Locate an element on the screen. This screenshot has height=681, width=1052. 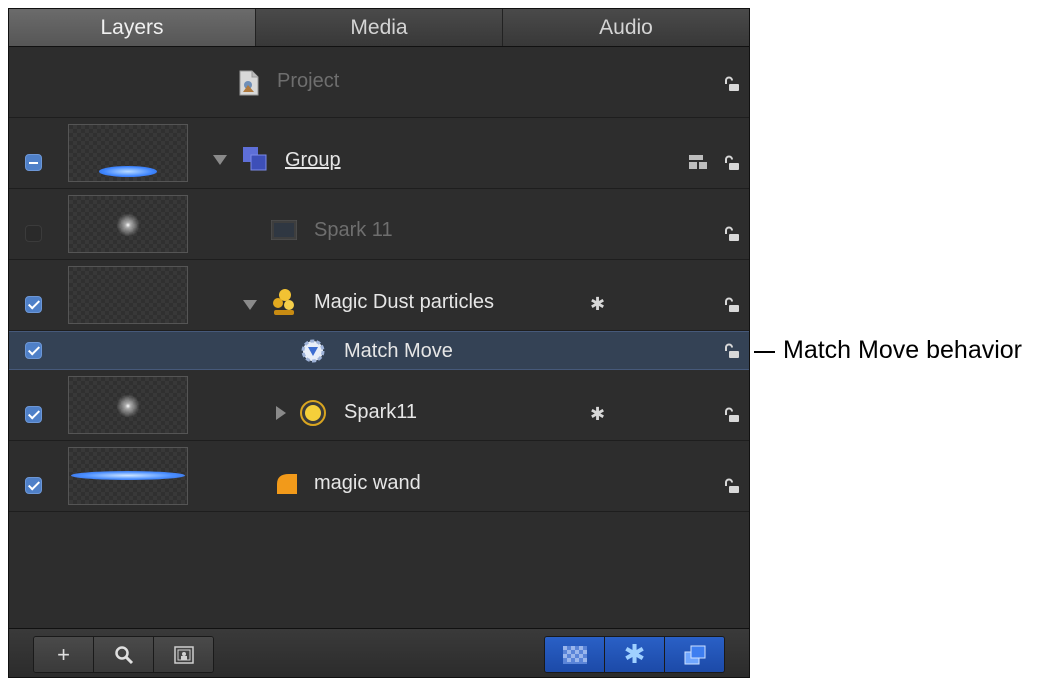
shape-layer-icon is located at coordinates (287, 484).